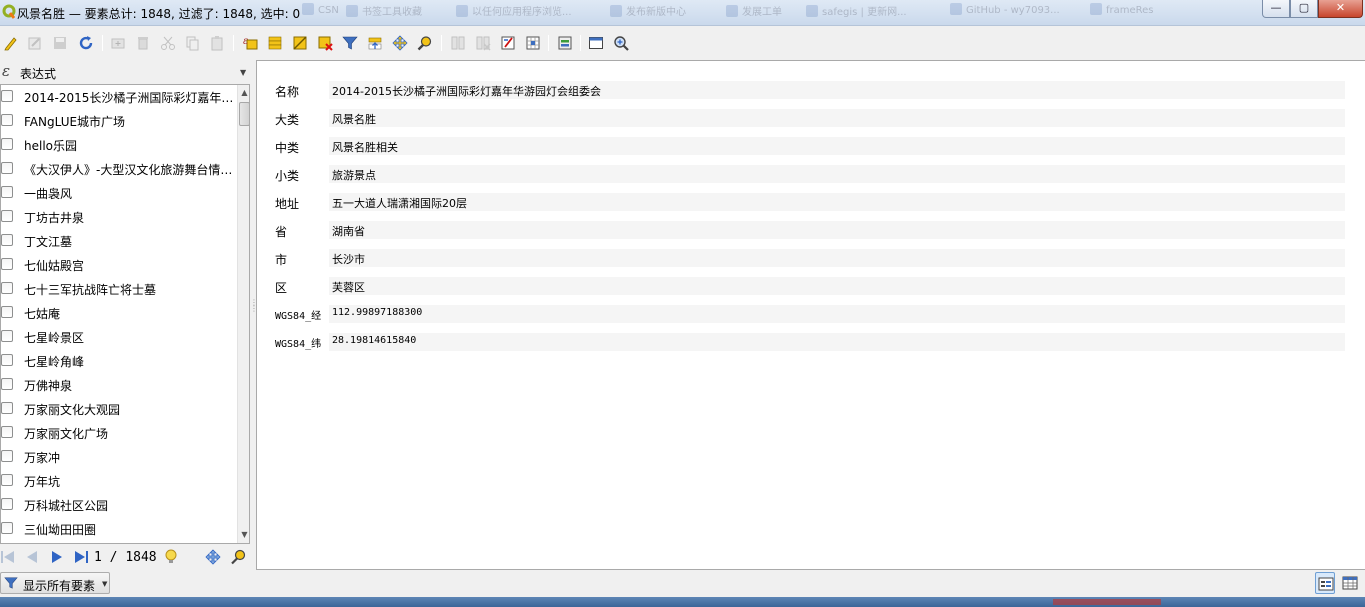 The image size is (1365, 607). Describe the element at coordinates (837, 118) in the screenshot. I see `field-value-input: 风景名胜` at that location.